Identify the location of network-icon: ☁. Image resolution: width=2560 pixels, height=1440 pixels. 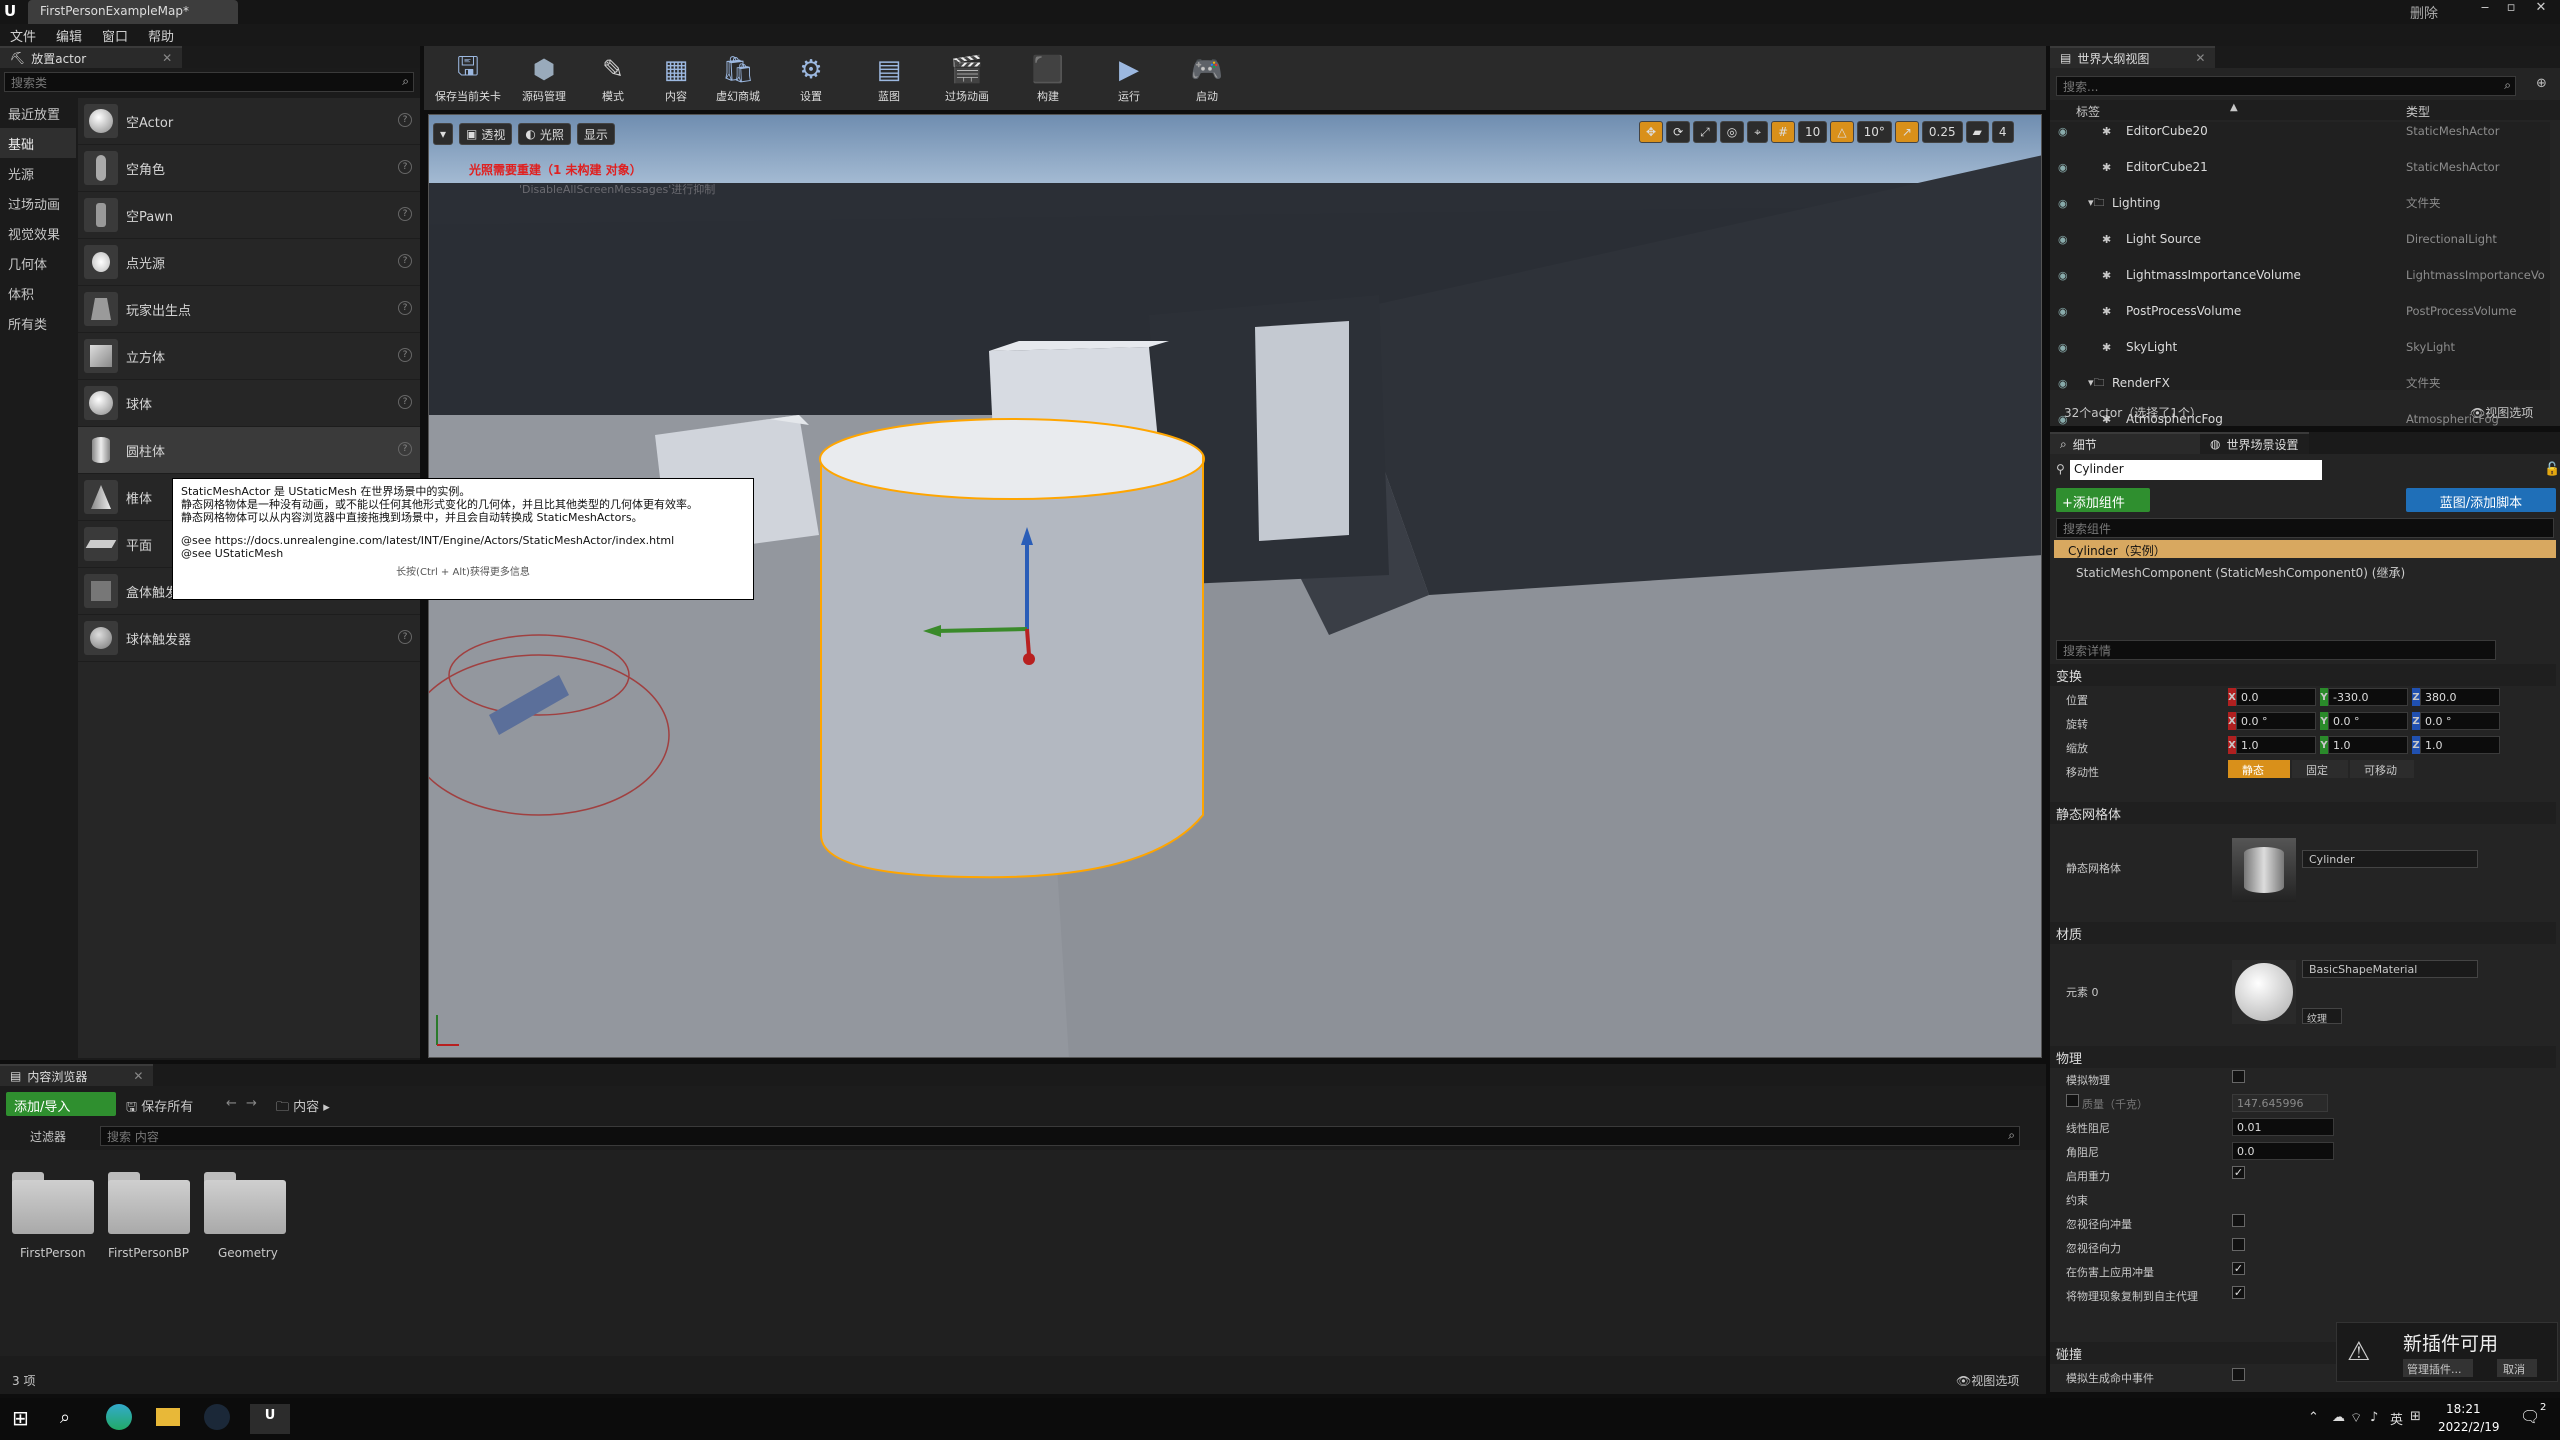
(2338, 1417).